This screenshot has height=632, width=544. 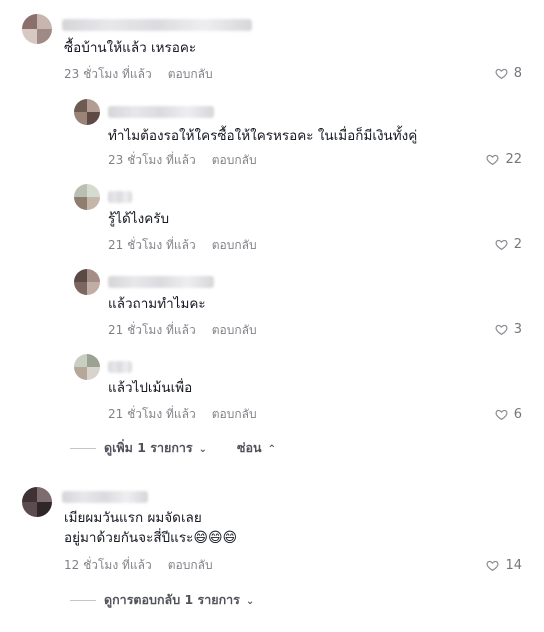 I want to click on like-count: 22, so click(x=513, y=159).